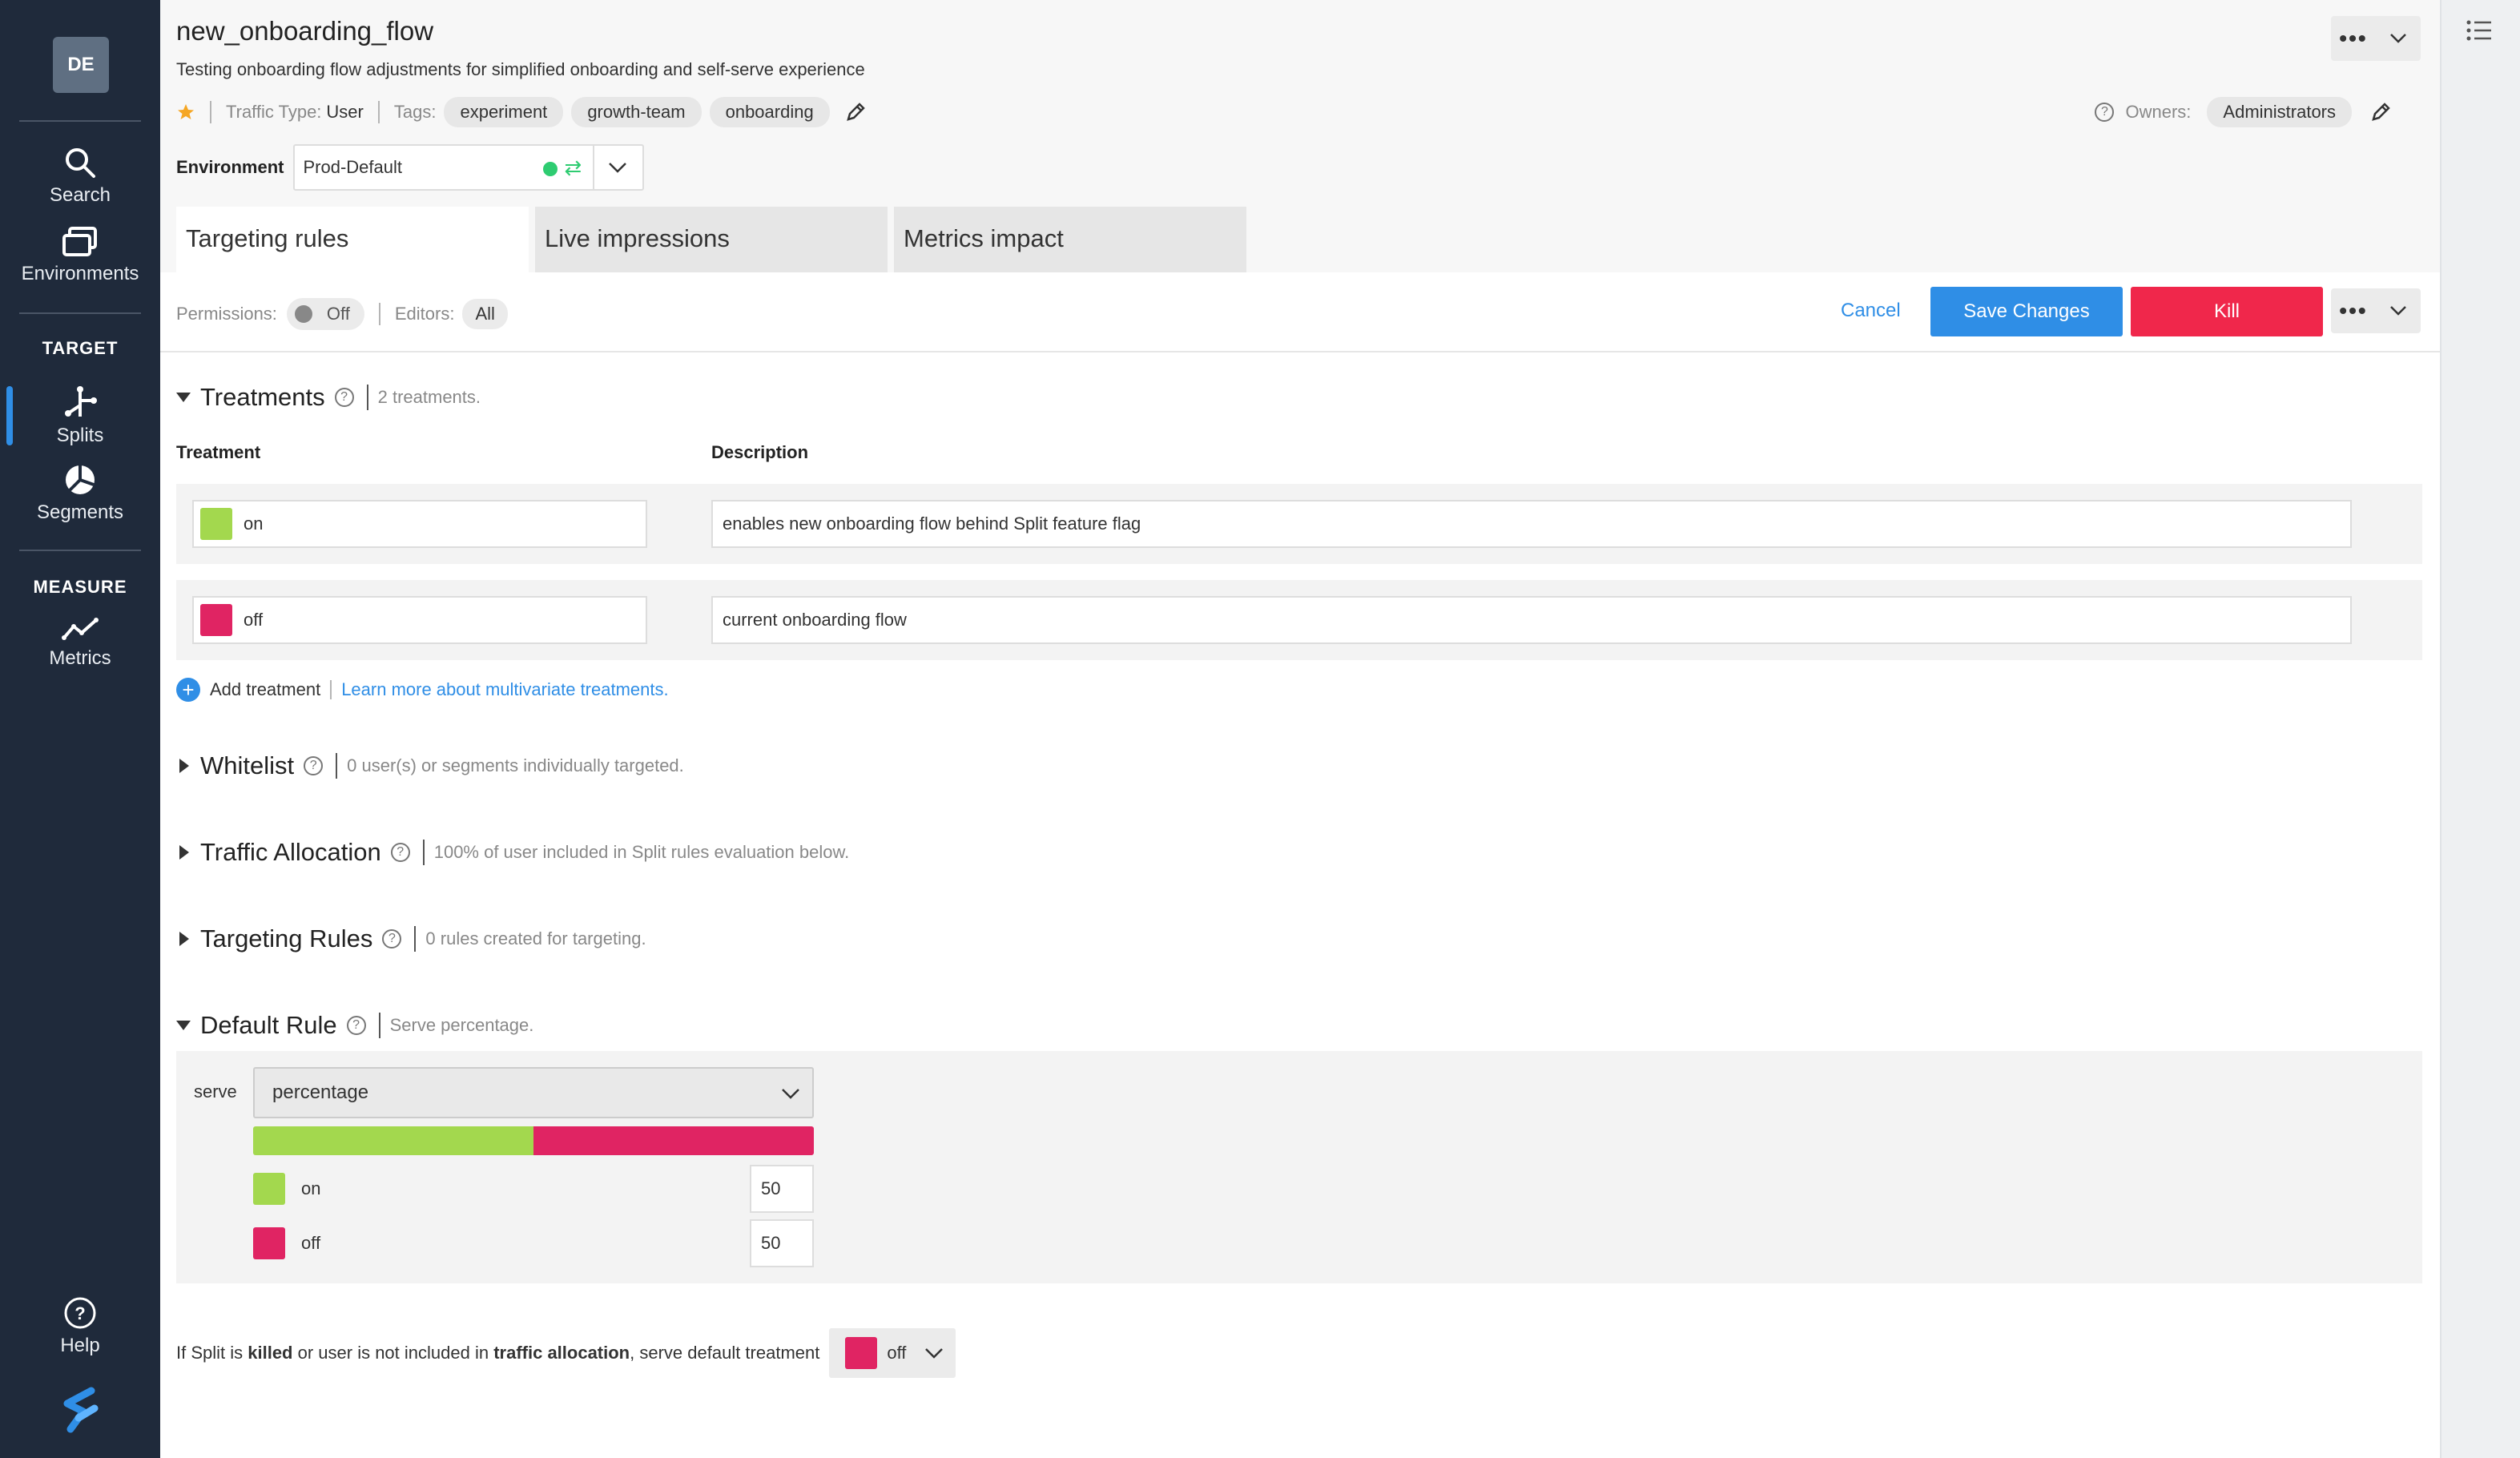 The image size is (2520, 1458). What do you see at coordinates (2105, 113) in the screenshot?
I see `owners-help-icon: ?` at bounding box center [2105, 113].